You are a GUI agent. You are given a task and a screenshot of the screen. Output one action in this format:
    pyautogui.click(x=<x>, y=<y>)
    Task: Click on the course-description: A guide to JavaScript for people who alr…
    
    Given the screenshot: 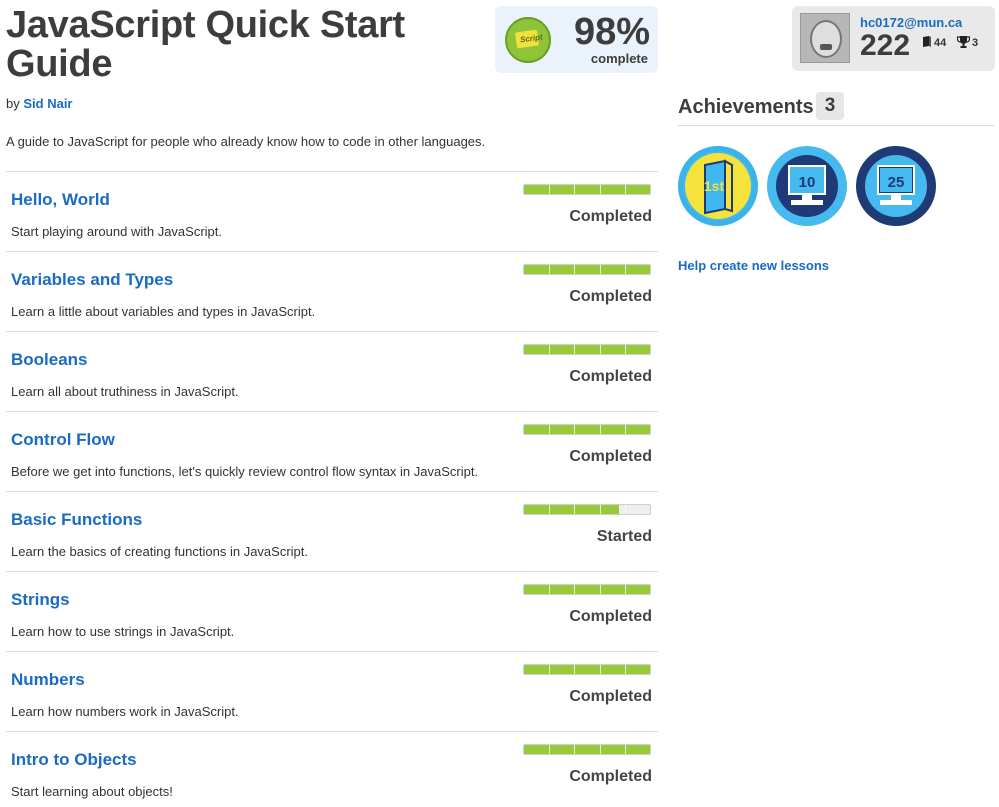 What is the action you would take?
    pyautogui.click(x=246, y=141)
    